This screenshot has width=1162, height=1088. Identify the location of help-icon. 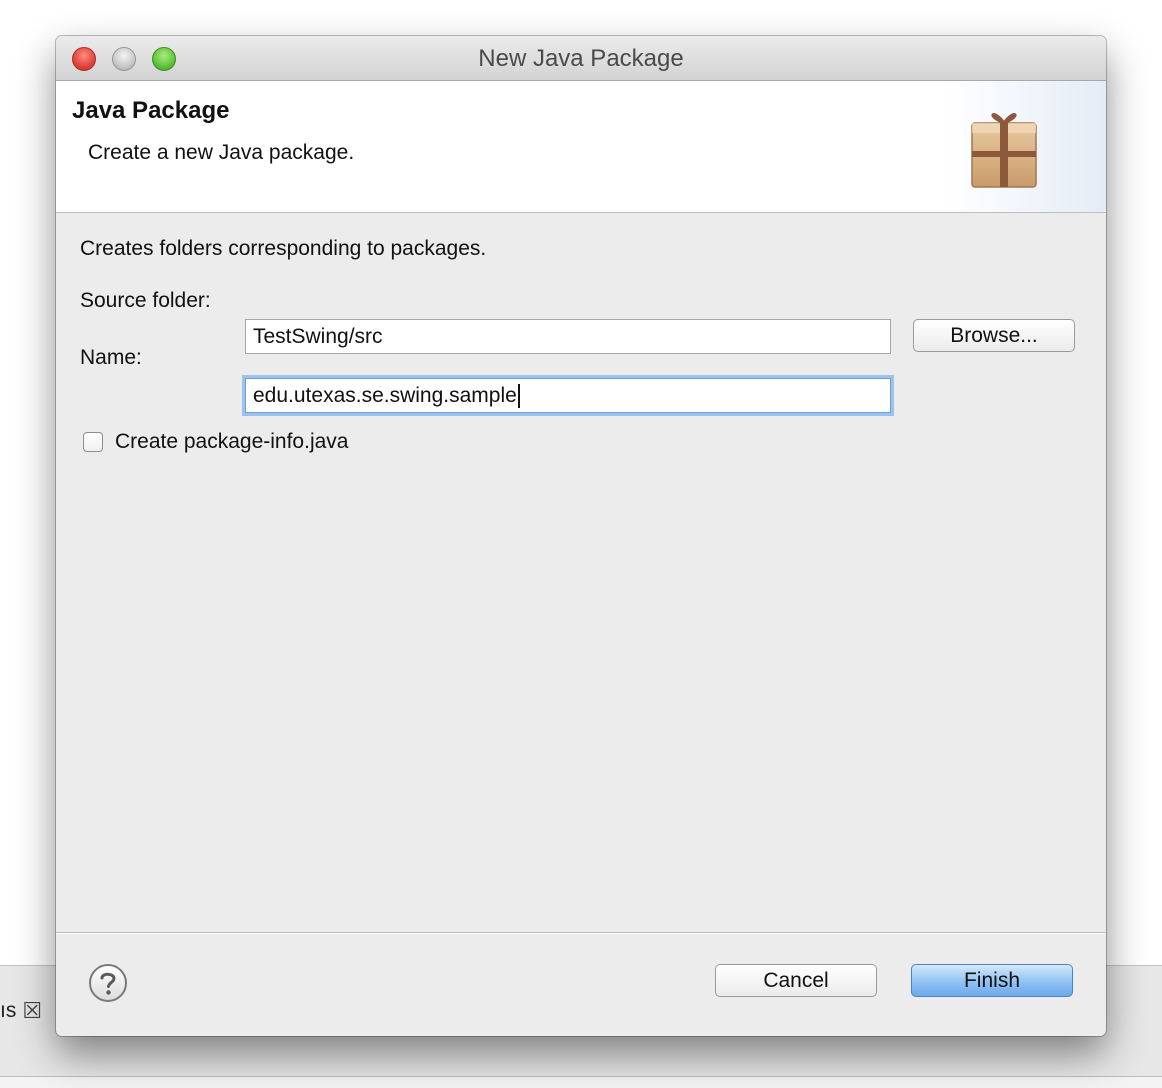
(108, 983).